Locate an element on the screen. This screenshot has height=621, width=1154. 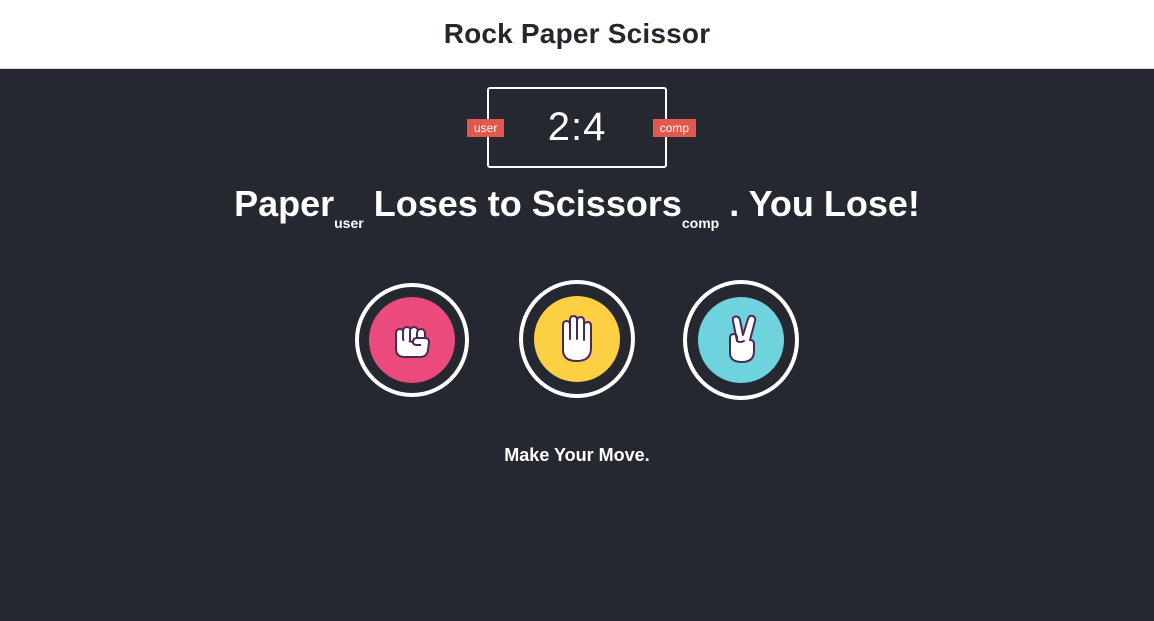
paper-button is located at coordinates (577, 339).